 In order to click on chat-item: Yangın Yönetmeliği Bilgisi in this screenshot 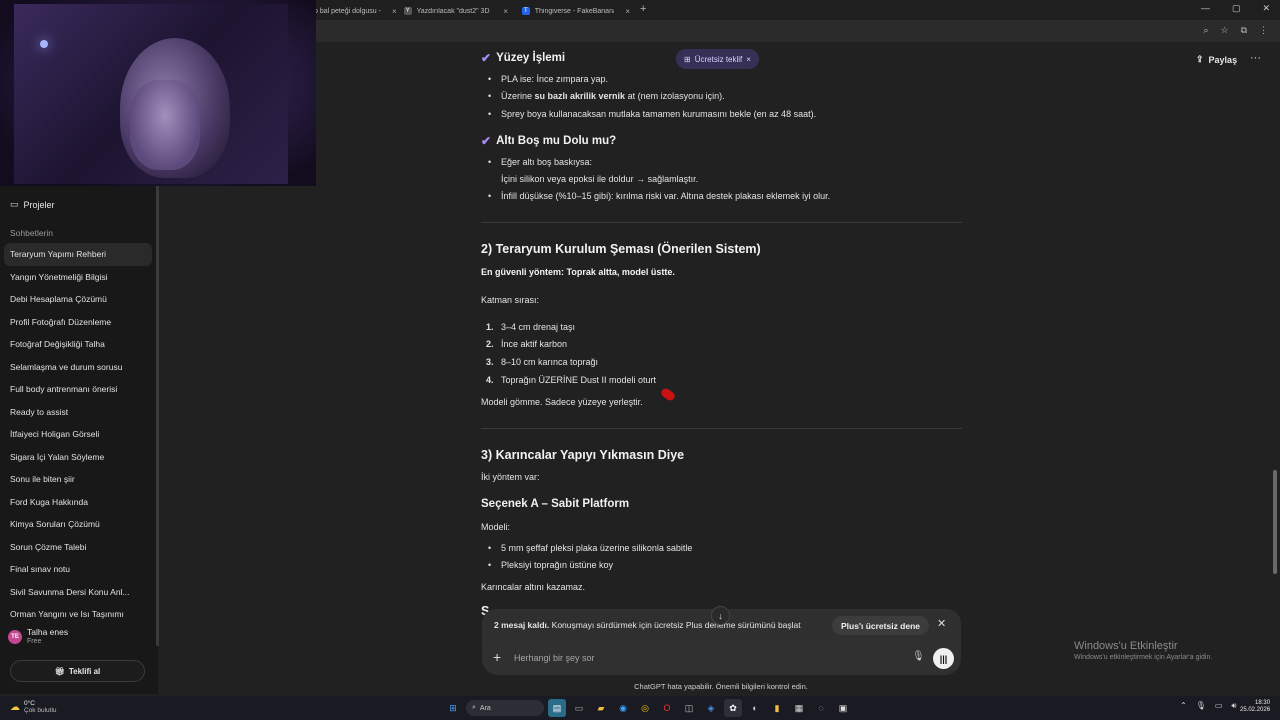, I will do `click(78, 277)`.